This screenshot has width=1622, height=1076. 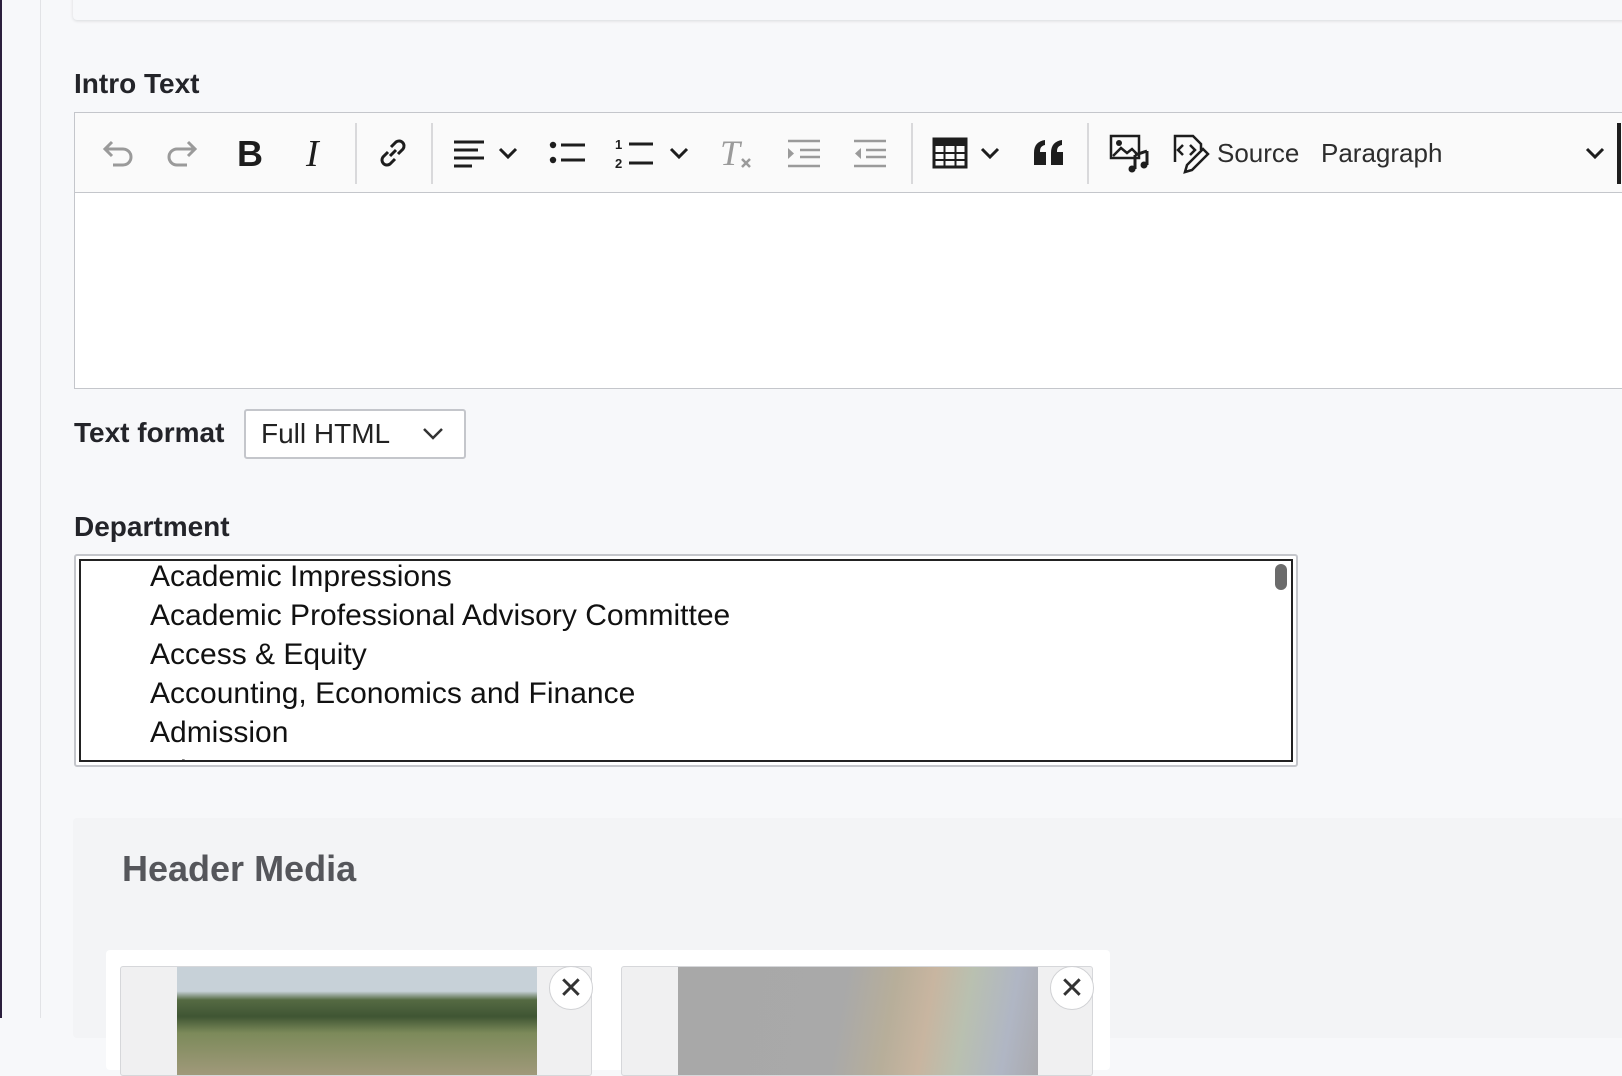 I want to click on numbered-list-dropdown: 1 2, so click(x=653, y=153).